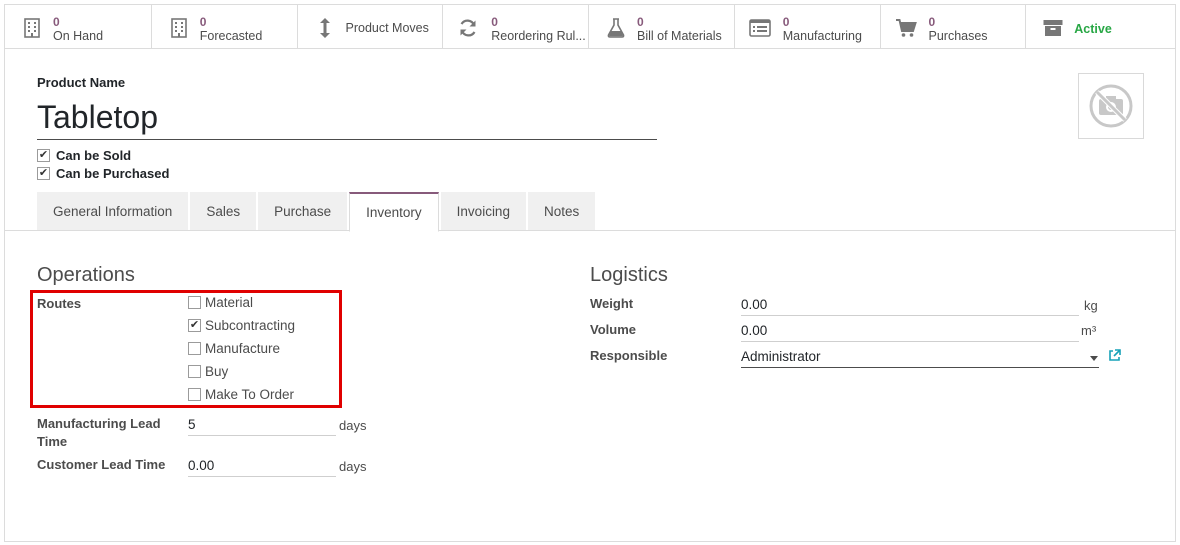 This screenshot has height=545, width=1180. What do you see at coordinates (759, 28) in the screenshot?
I see `list-alt-icon` at bounding box center [759, 28].